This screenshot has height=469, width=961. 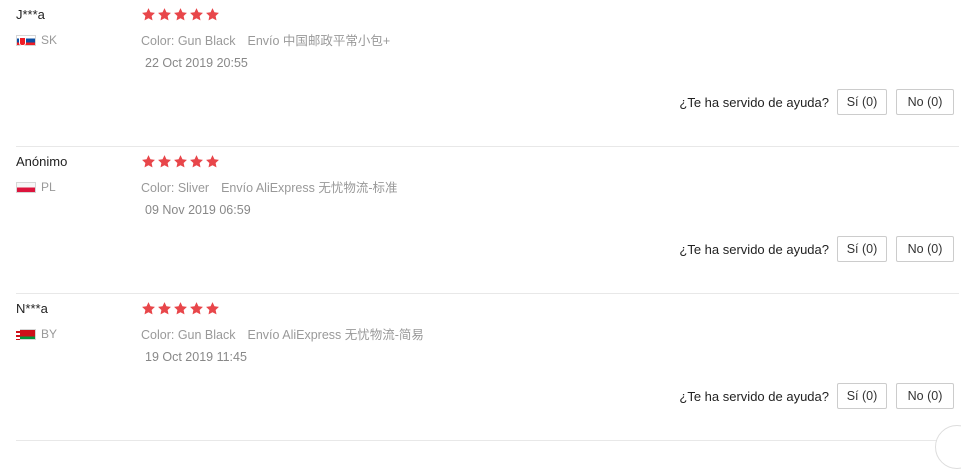 I want to click on slovakia-flag-icon, so click(x=26, y=40).